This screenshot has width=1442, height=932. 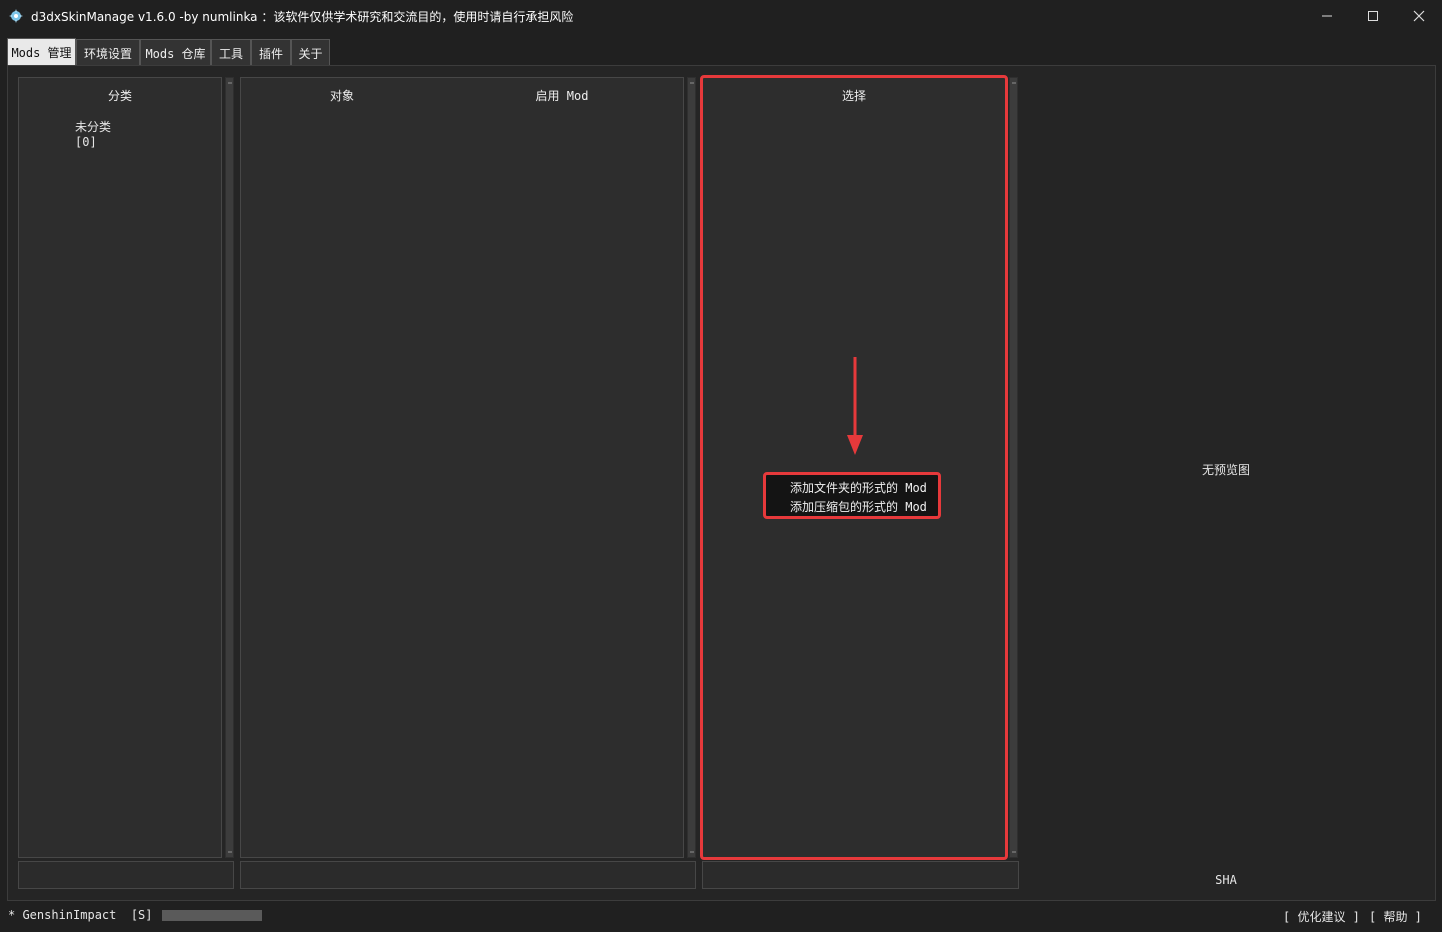 What do you see at coordinates (342, 95) in the screenshot?
I see `object-column-header: 对象` at bounding box center [342, 95].